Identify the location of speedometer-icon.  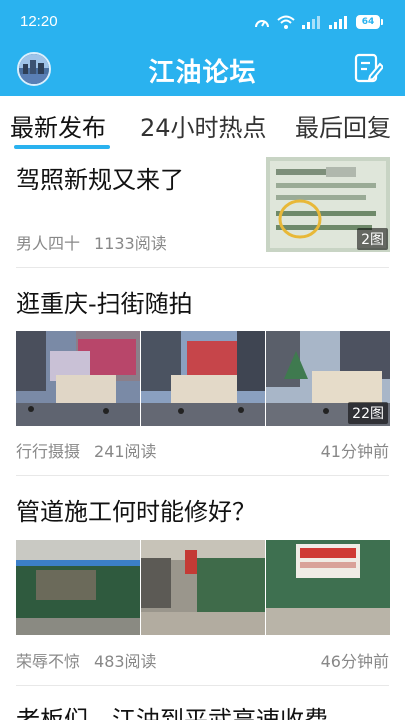
(262, 24).